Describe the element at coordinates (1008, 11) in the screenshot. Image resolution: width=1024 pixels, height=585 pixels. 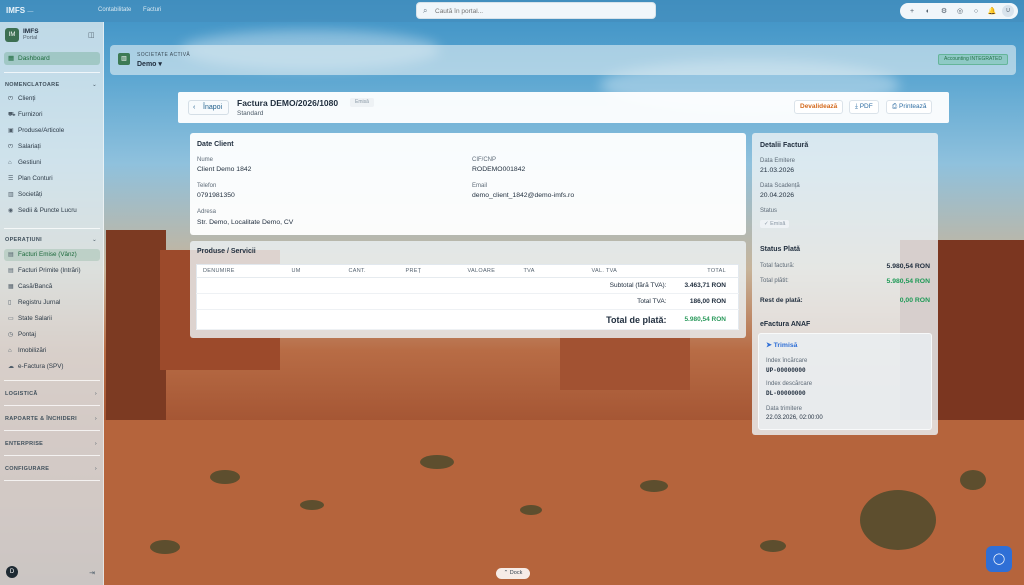
I see `avatar: U` at that location.